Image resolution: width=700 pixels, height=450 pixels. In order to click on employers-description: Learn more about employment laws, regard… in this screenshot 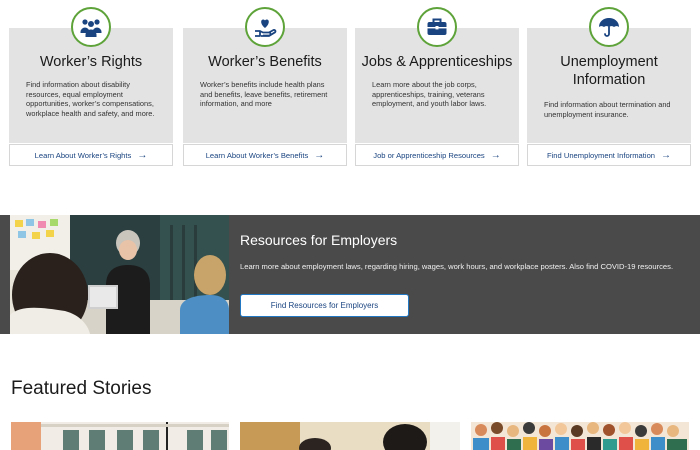, I will do `click(457, 266)`.